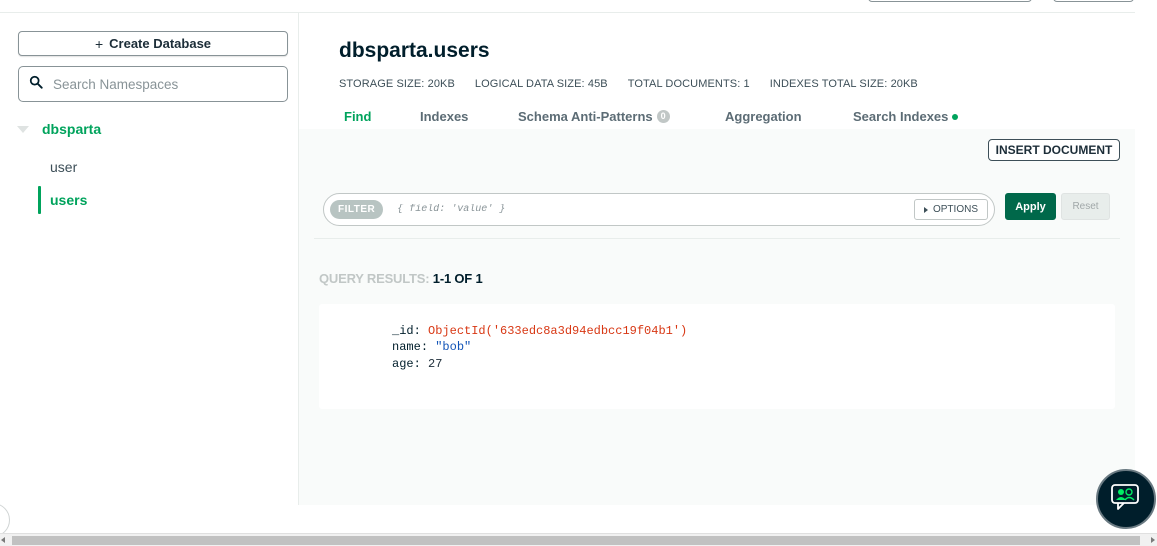 The image size is (1157, 546). What do you see at coordinates (663, 116) in the screenshot?
I see `schema-count-badge: 0` at bounding box center [663, 116].